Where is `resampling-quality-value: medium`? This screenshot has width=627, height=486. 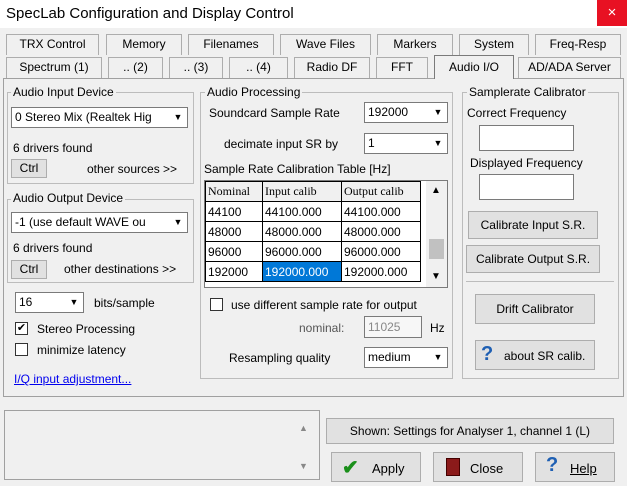
resampling-quality-value: medium is located at coordinates (389, 357).